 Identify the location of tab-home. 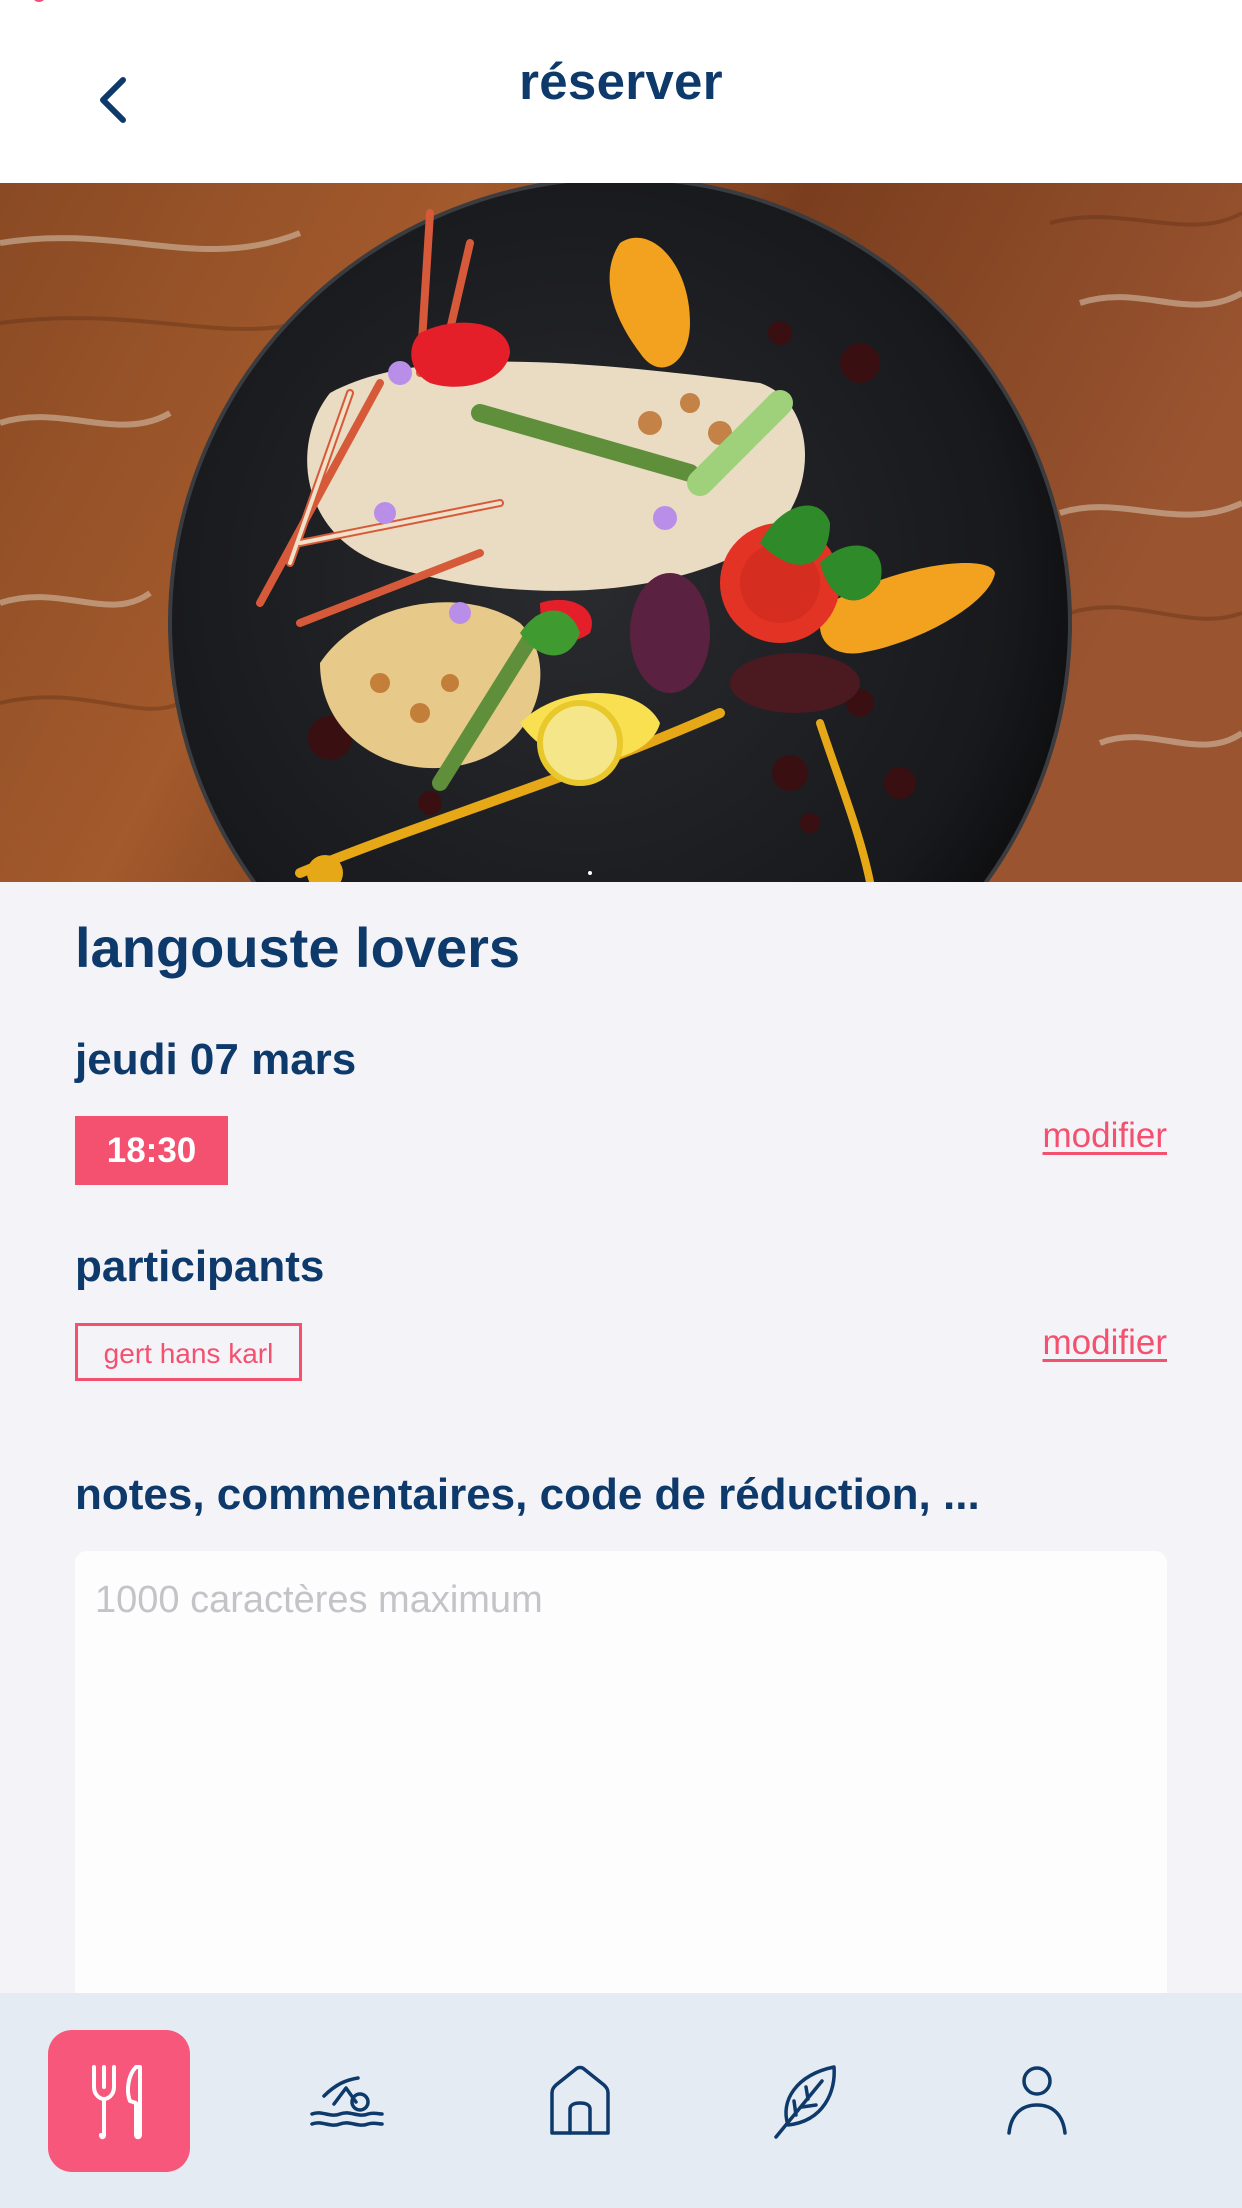
(580, 2101).